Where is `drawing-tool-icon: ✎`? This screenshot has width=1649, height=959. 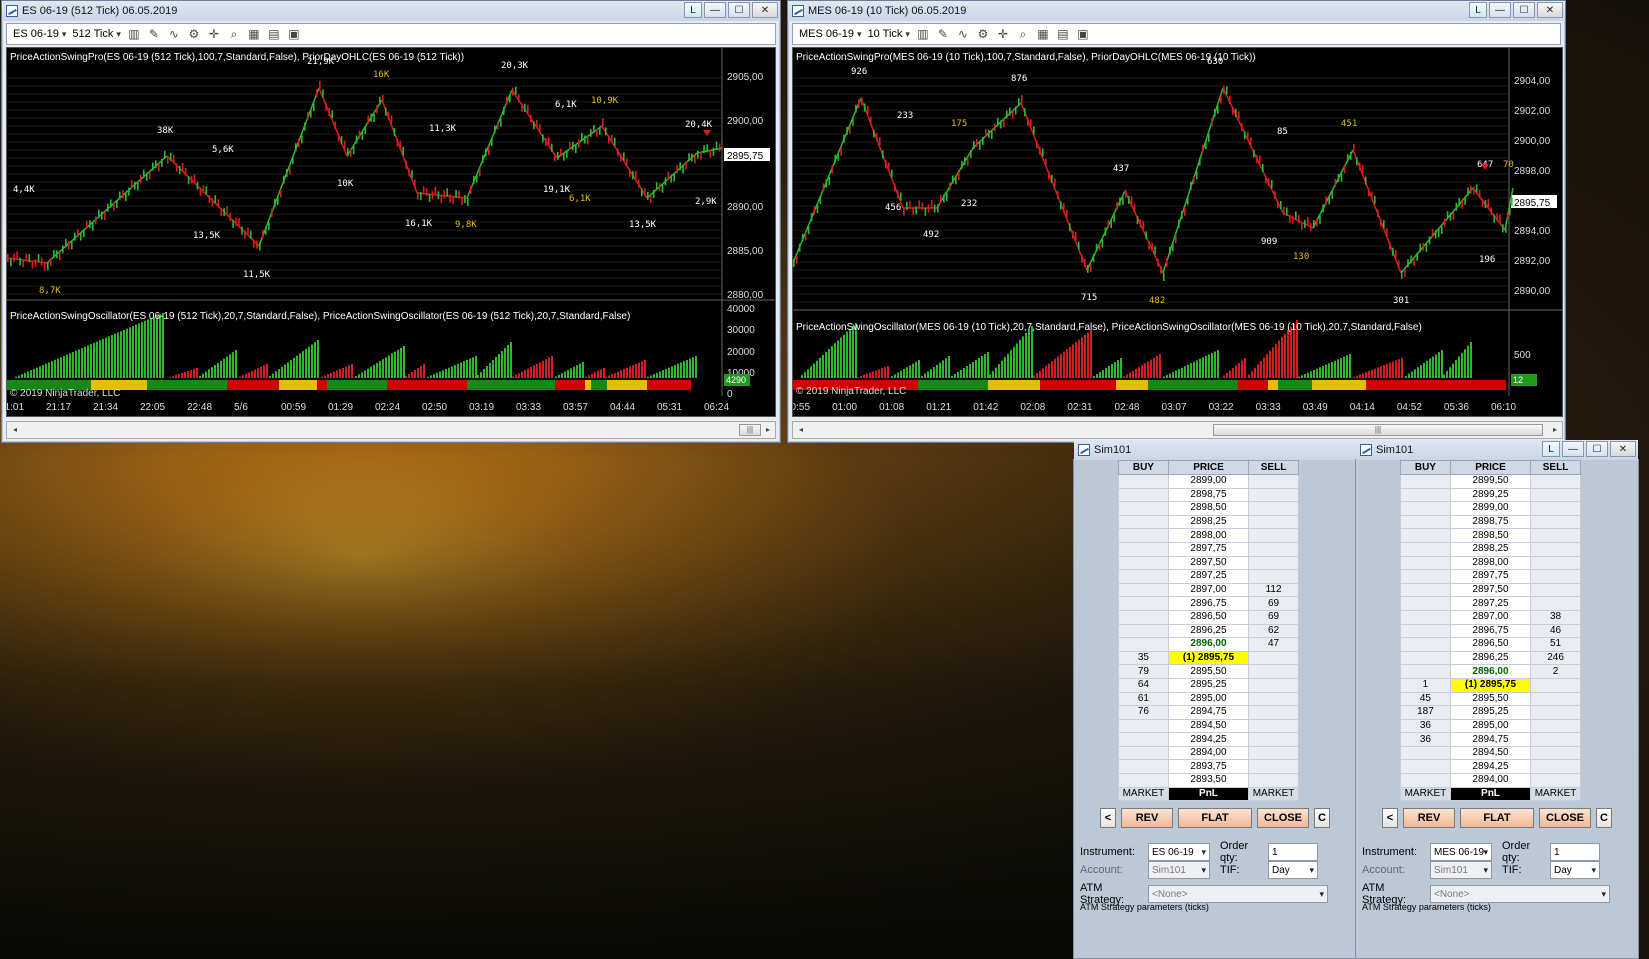 drawing-tool-icon: ✎ is located at coordinates (943, 34).